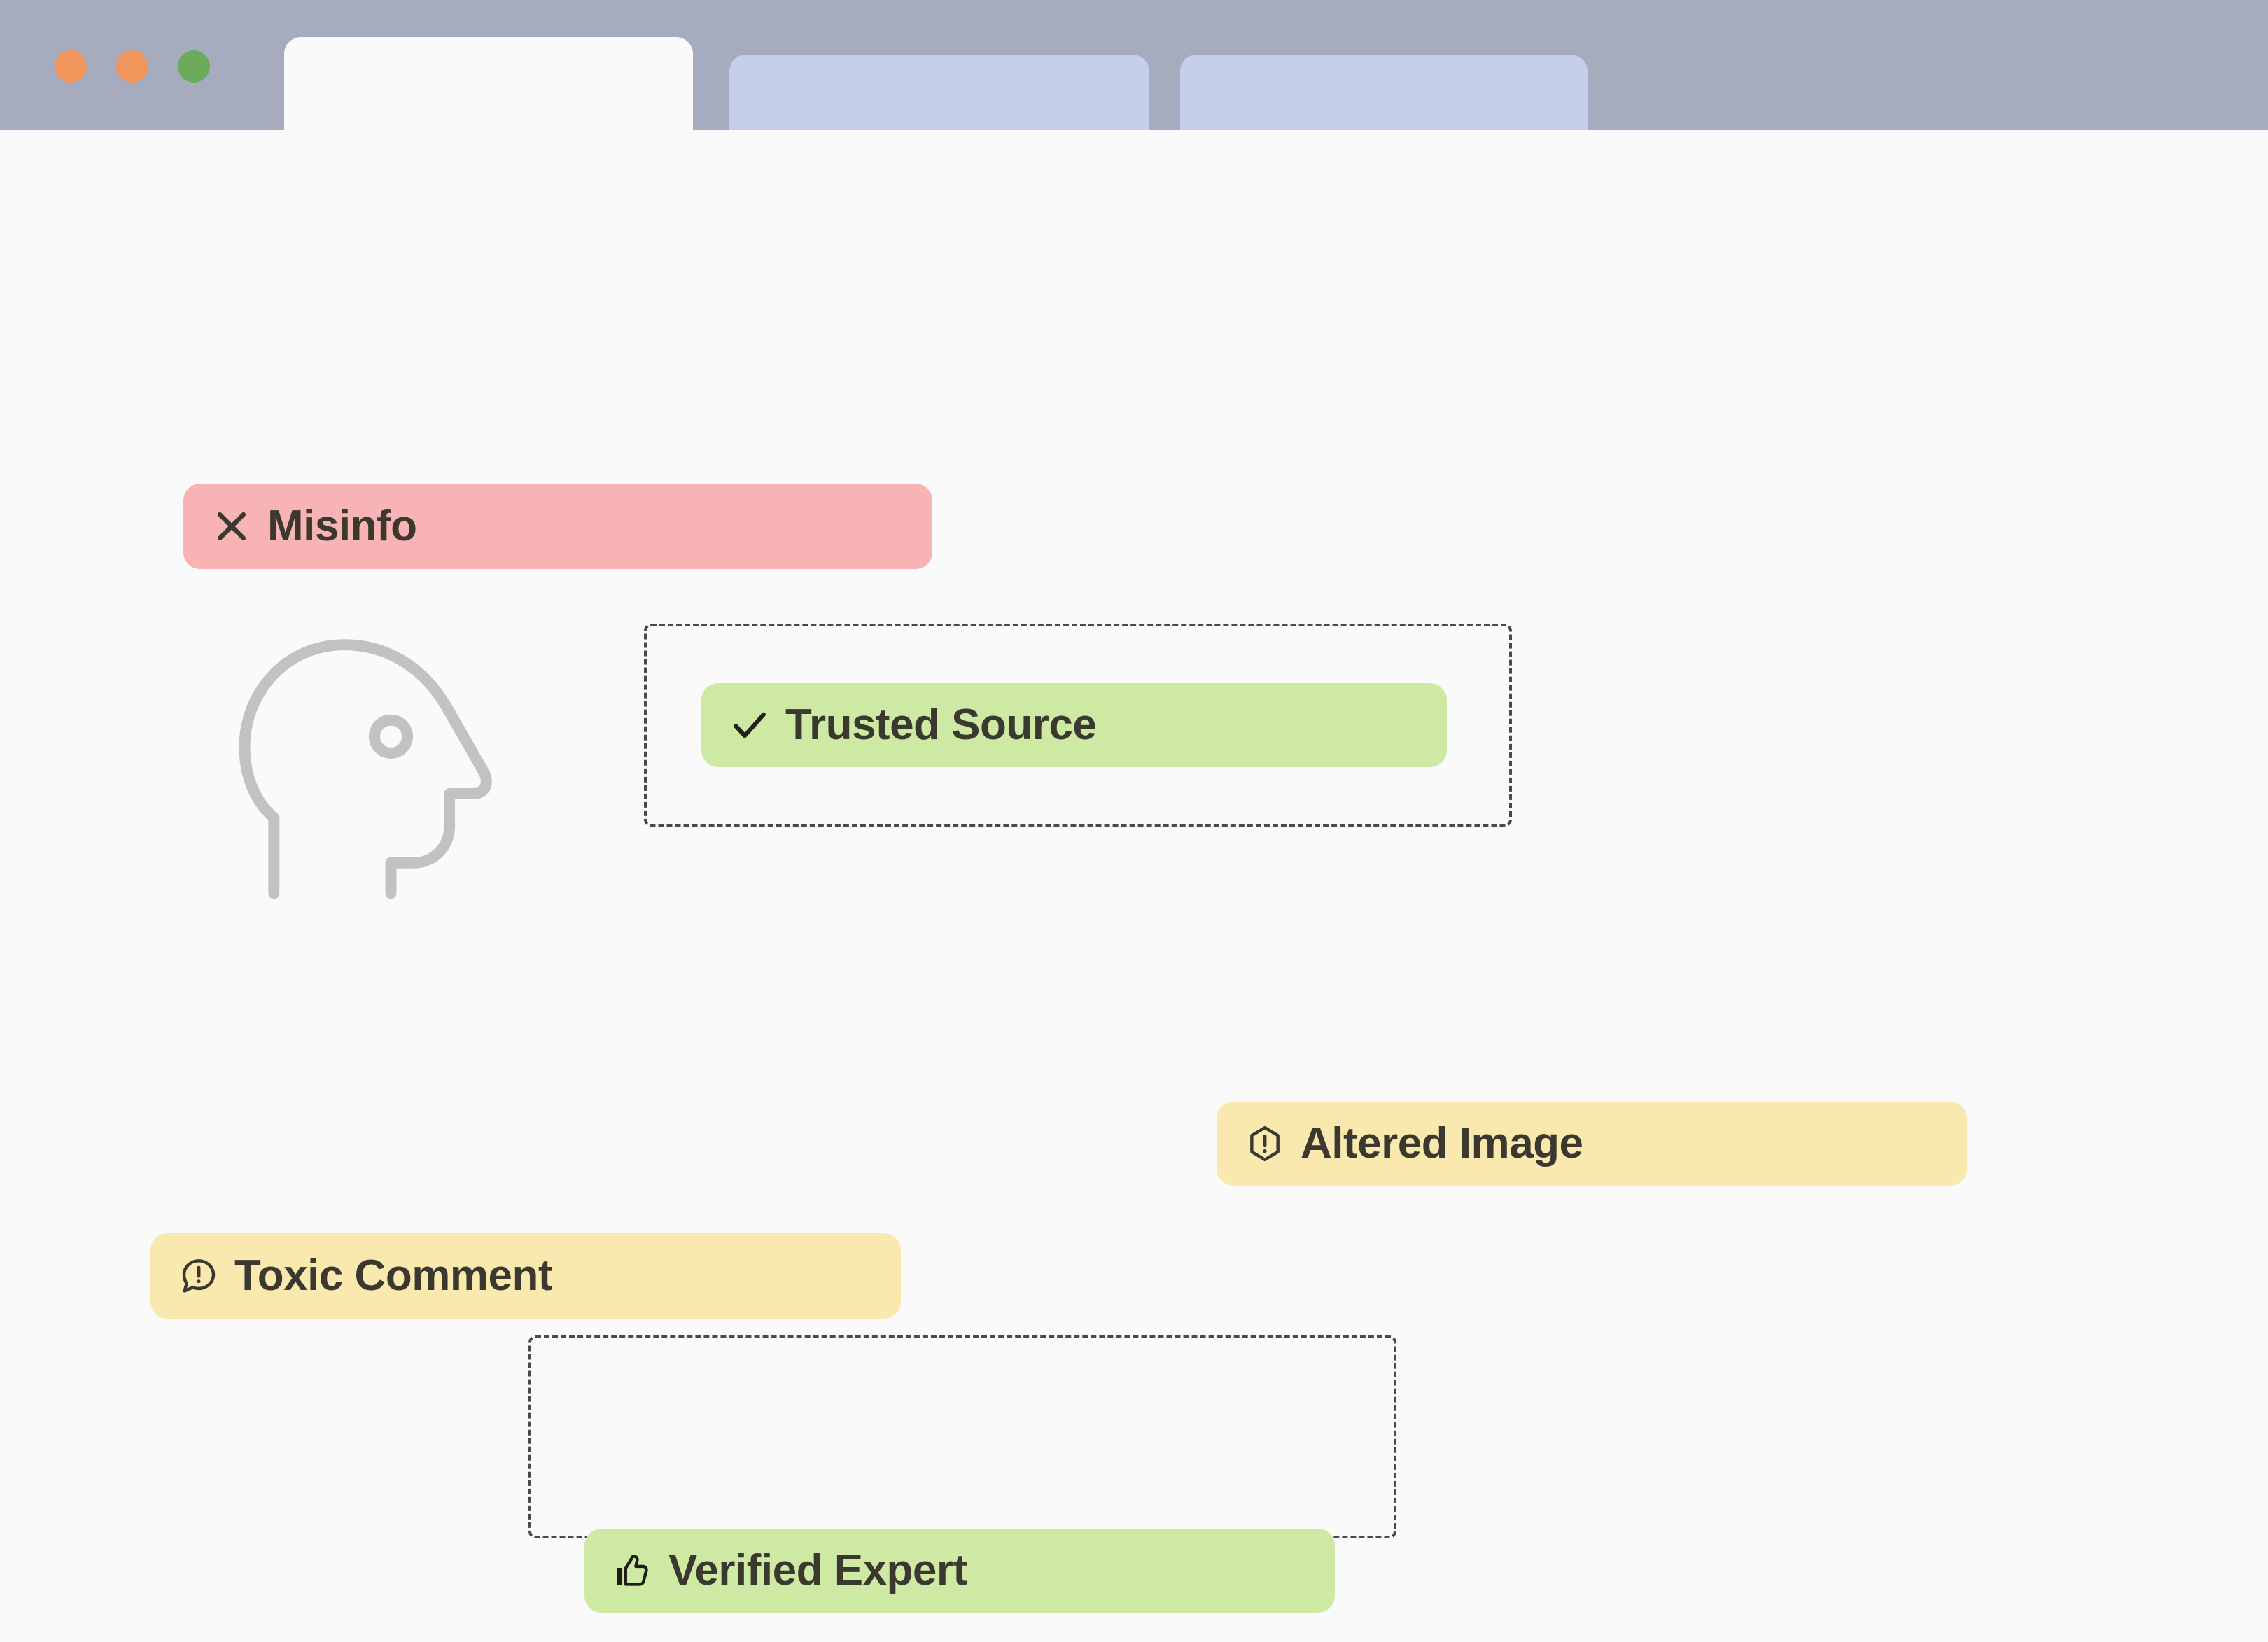  Describe the element at coordinates (1265, 1143) in the screenshot. I see `warning-hexagon-icon` at that location.